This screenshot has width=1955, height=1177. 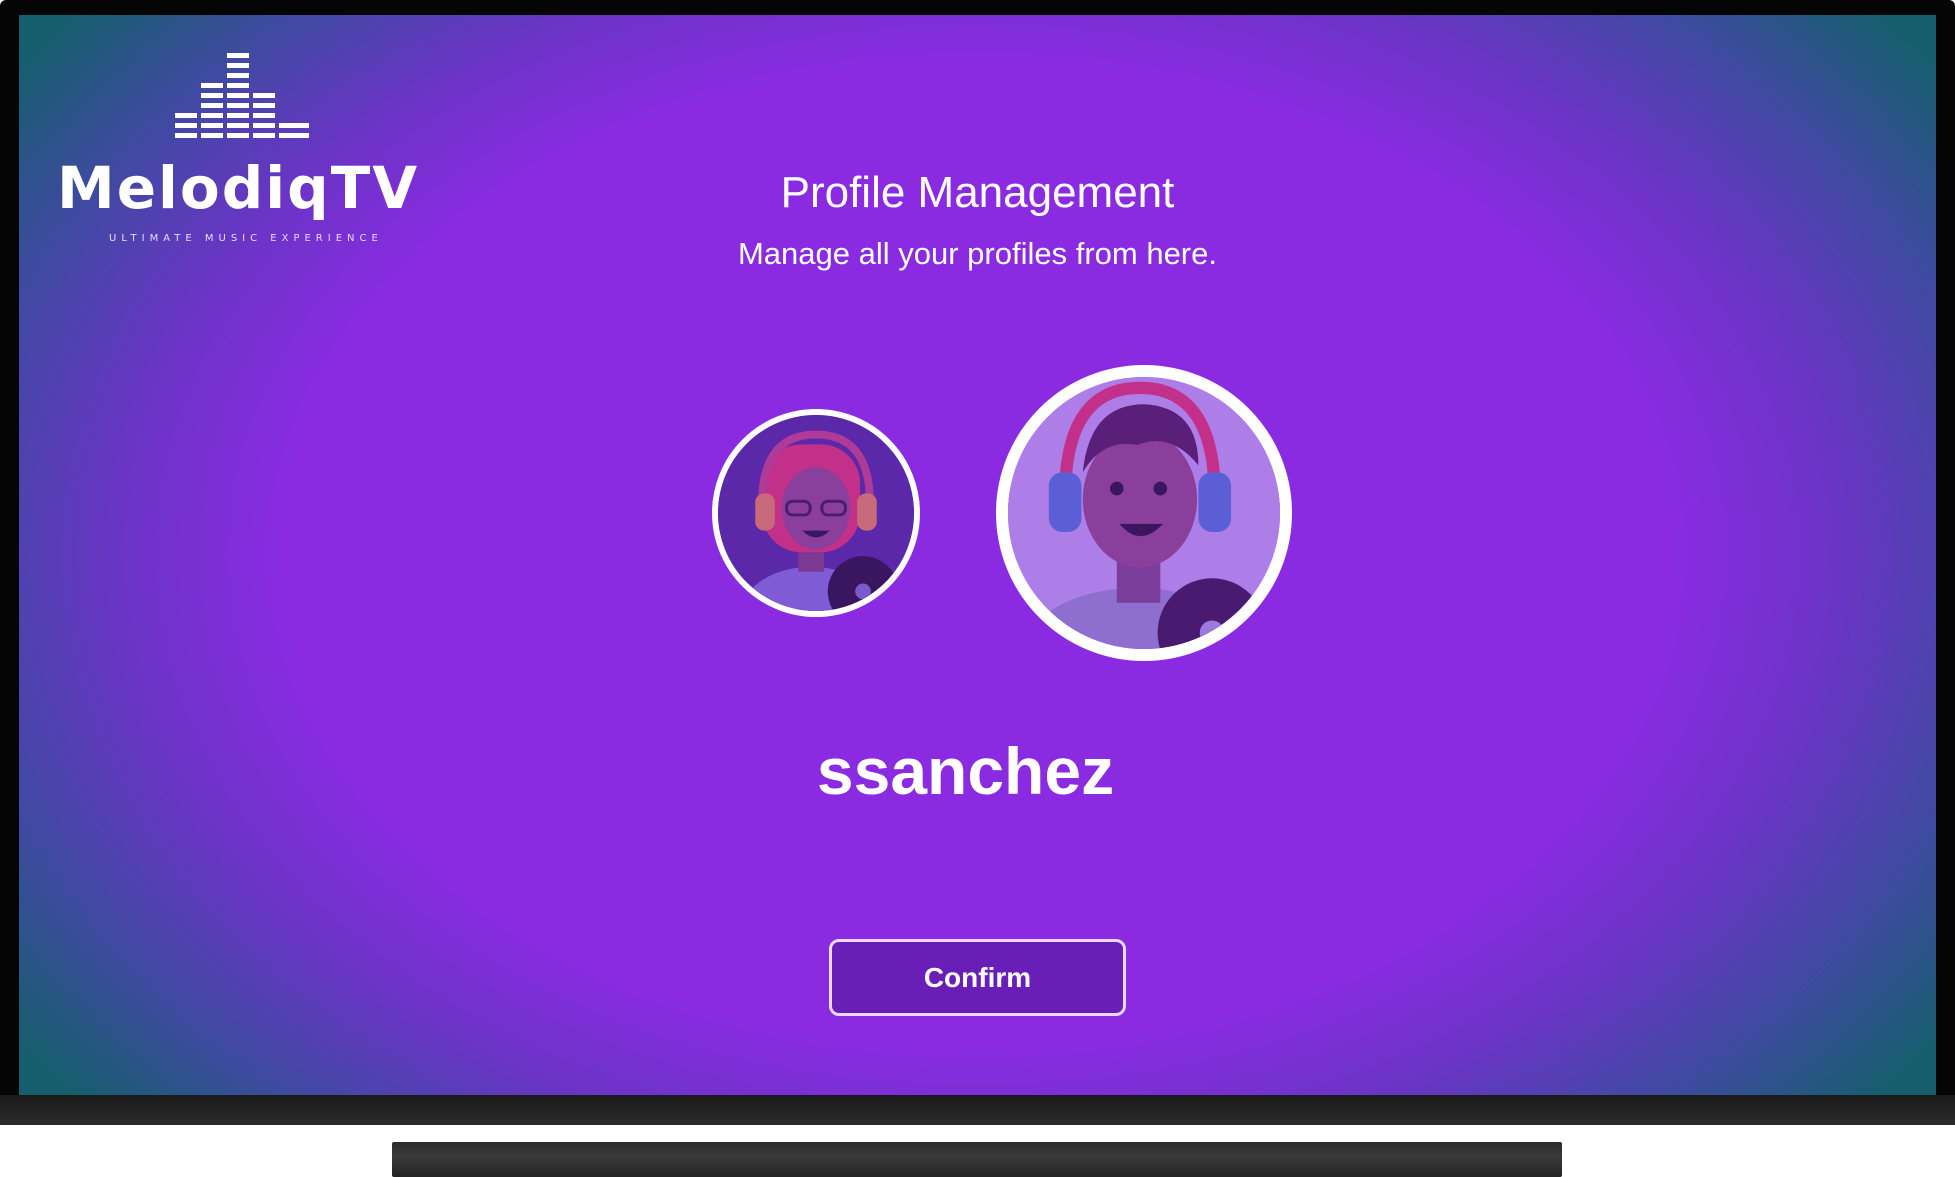 I want to click on profile-avatar-2-selected, so click(x=1144, y=513).